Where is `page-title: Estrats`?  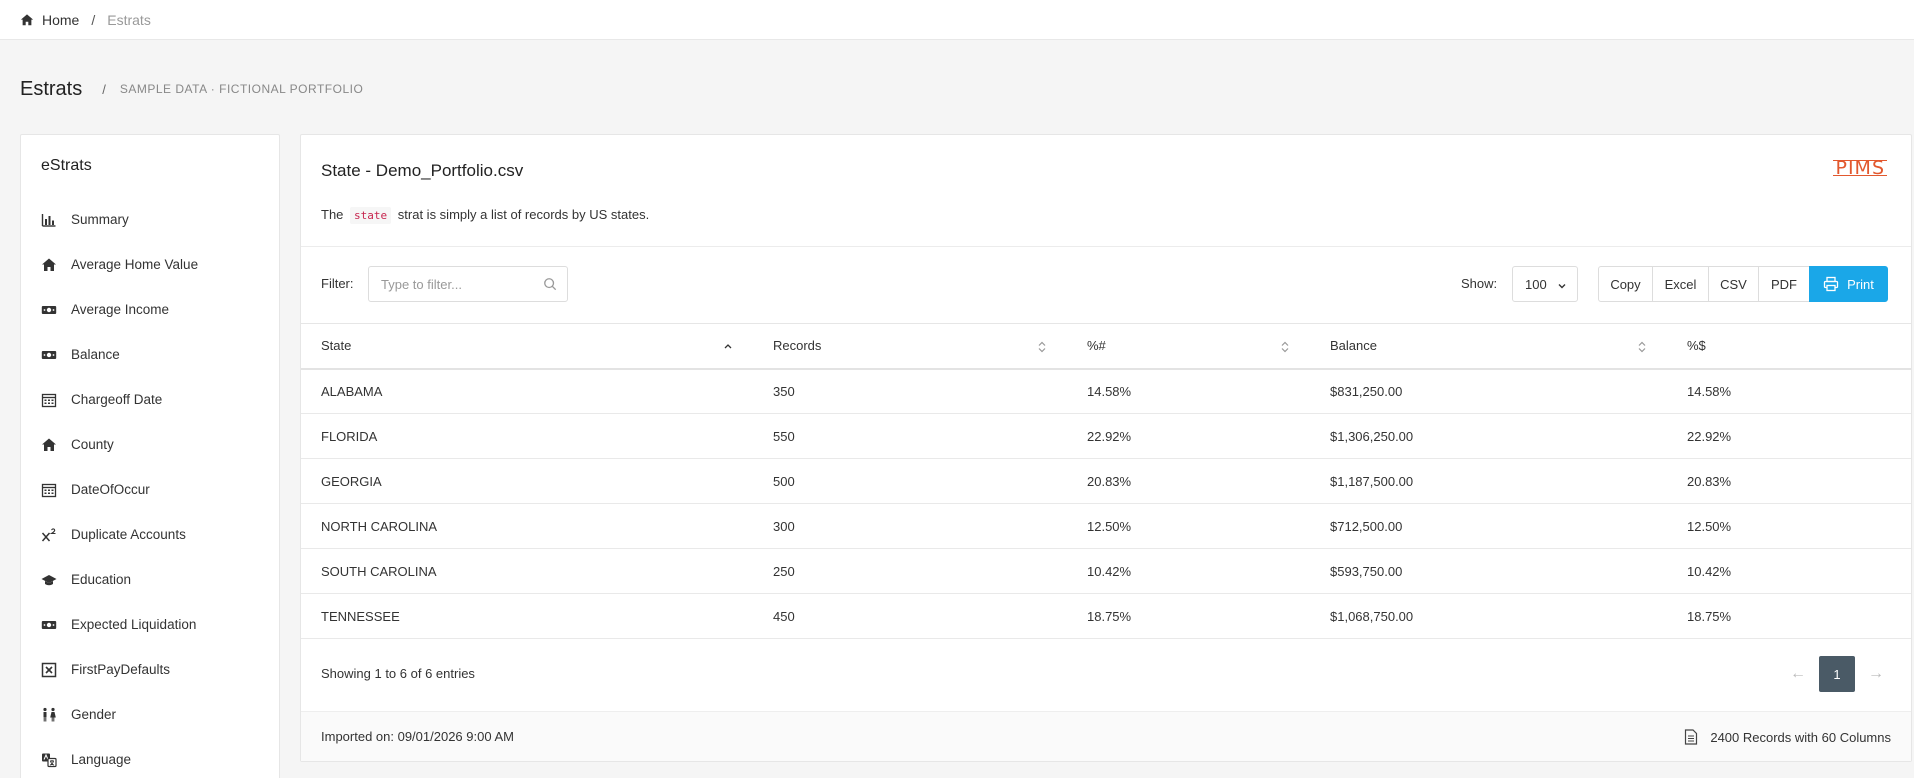 page-title: Estrats is located at coordinates (51, 88).